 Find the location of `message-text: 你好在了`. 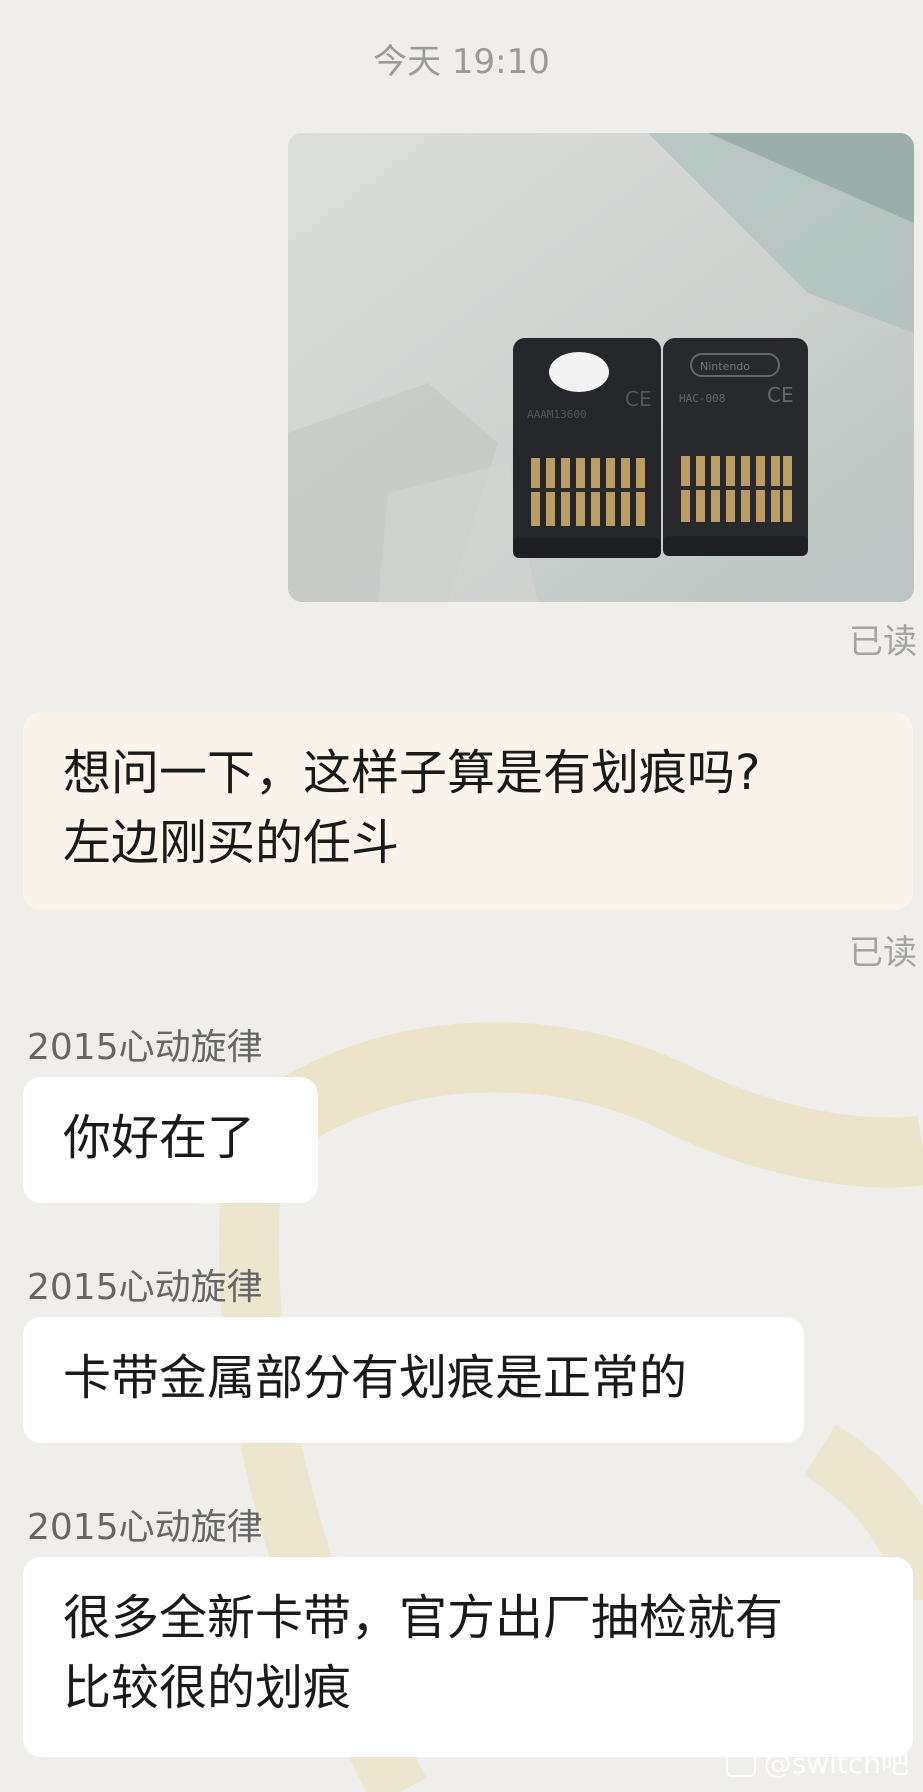

message-text: 你好在了 is located at coordinates (159, 1138).